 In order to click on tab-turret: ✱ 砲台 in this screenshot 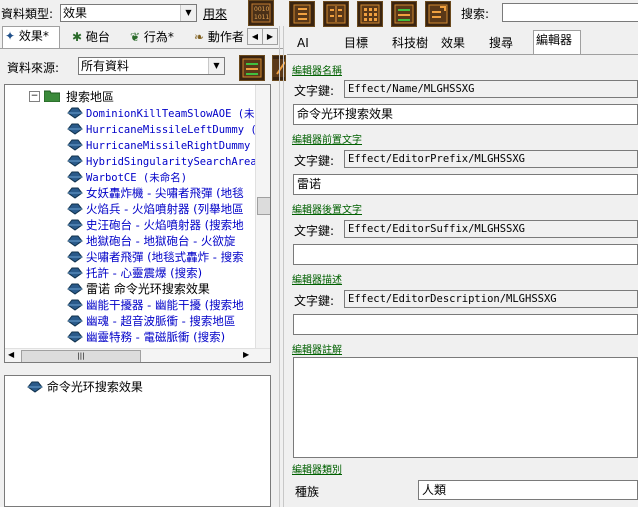, I will do `click(96, 38)`.